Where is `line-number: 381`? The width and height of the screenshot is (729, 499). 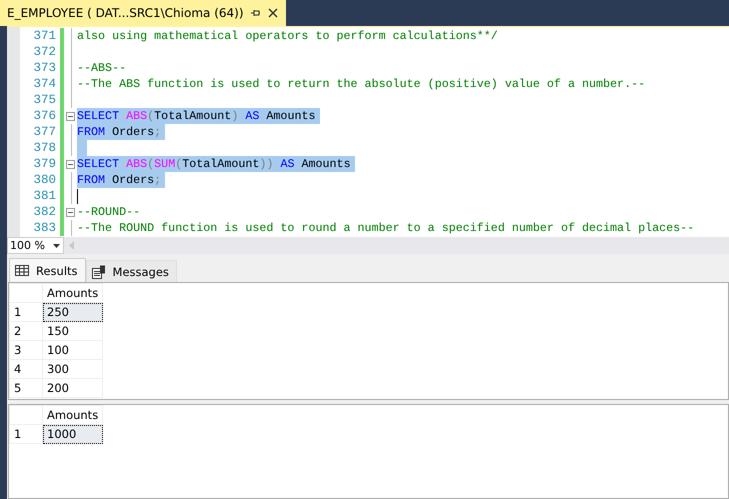
line-number: 381 is located at coordinates (44, 196).